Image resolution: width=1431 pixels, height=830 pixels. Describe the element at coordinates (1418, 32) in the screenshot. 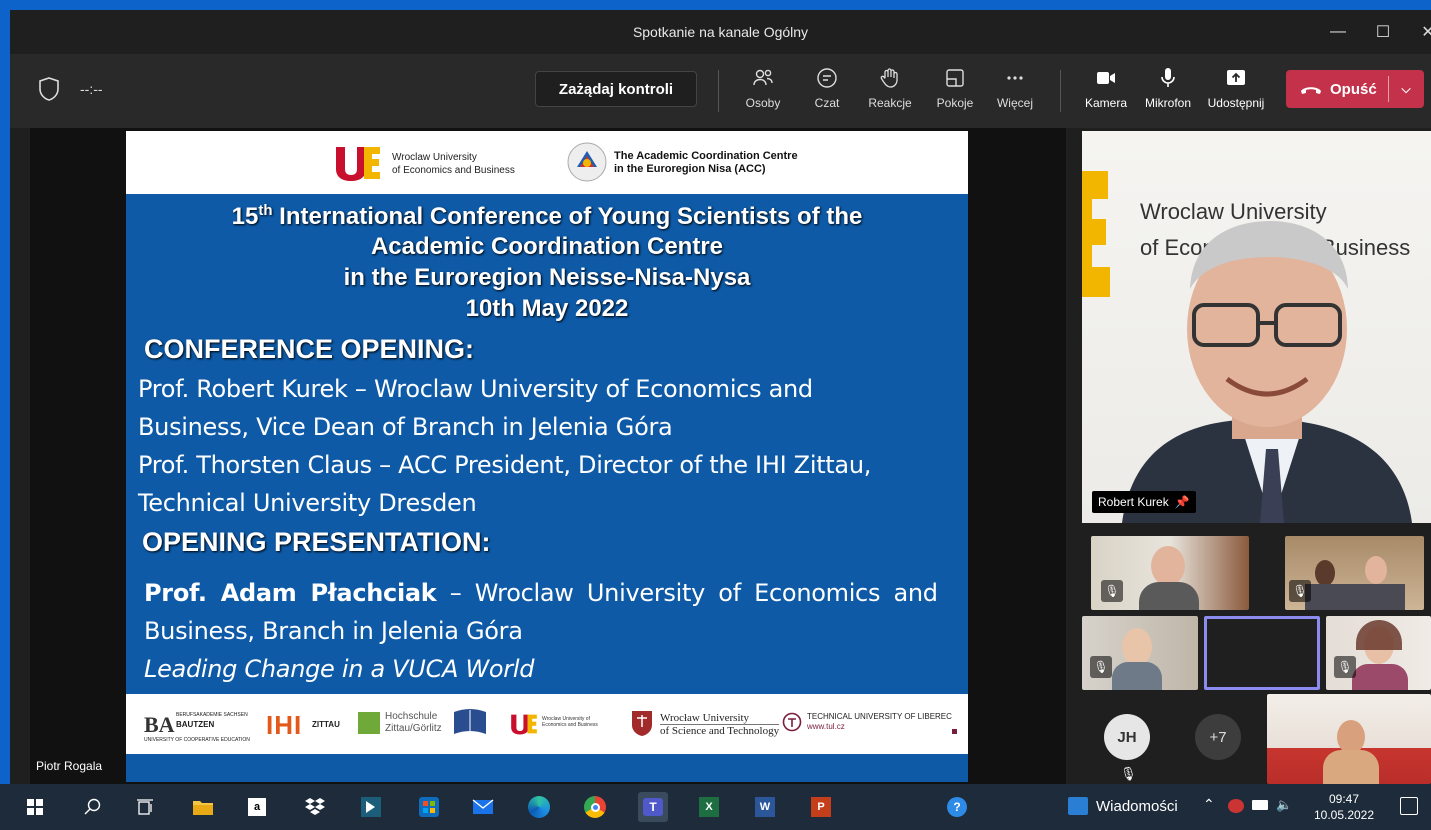

I see `close-button: ✕` at that location.